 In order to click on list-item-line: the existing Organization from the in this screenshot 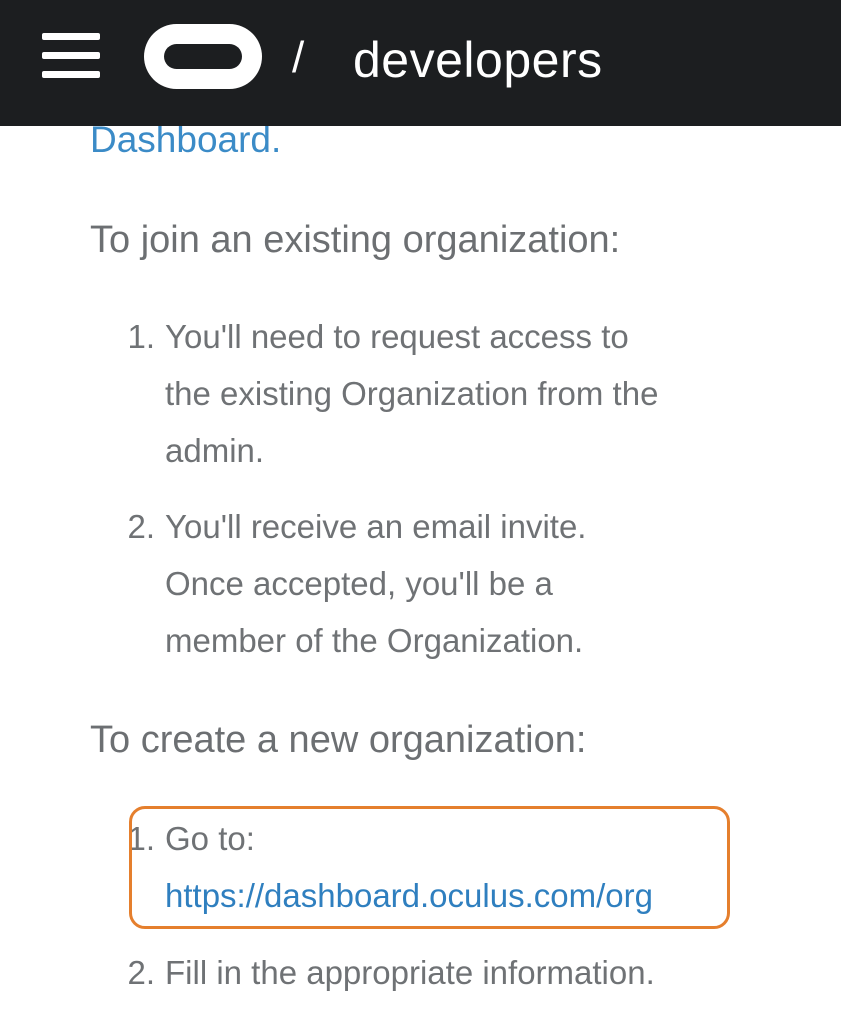, I will do `click(412, 393)`.